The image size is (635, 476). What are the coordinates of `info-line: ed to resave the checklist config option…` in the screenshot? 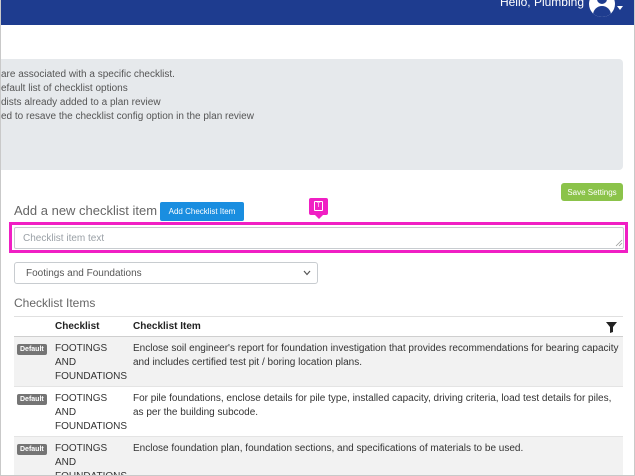 It's located at (127, 116).